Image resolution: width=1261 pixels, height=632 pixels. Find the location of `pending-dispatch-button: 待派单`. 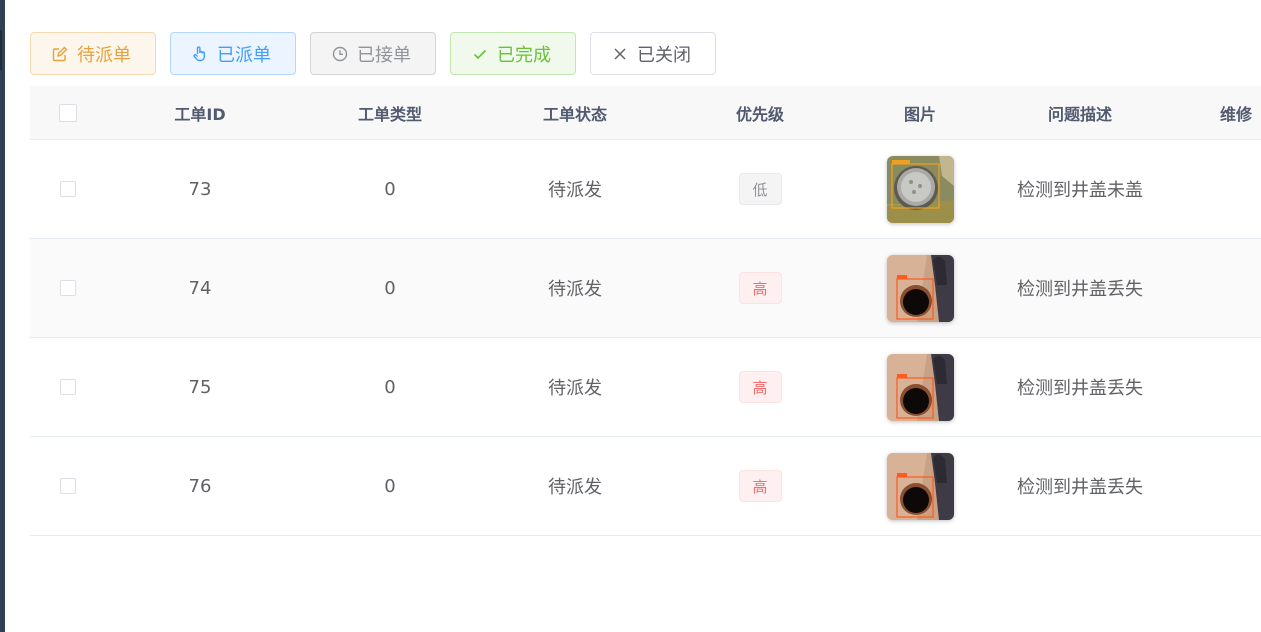

pending-dispatch-button: 待派单 is located at coordinates (93, 53).